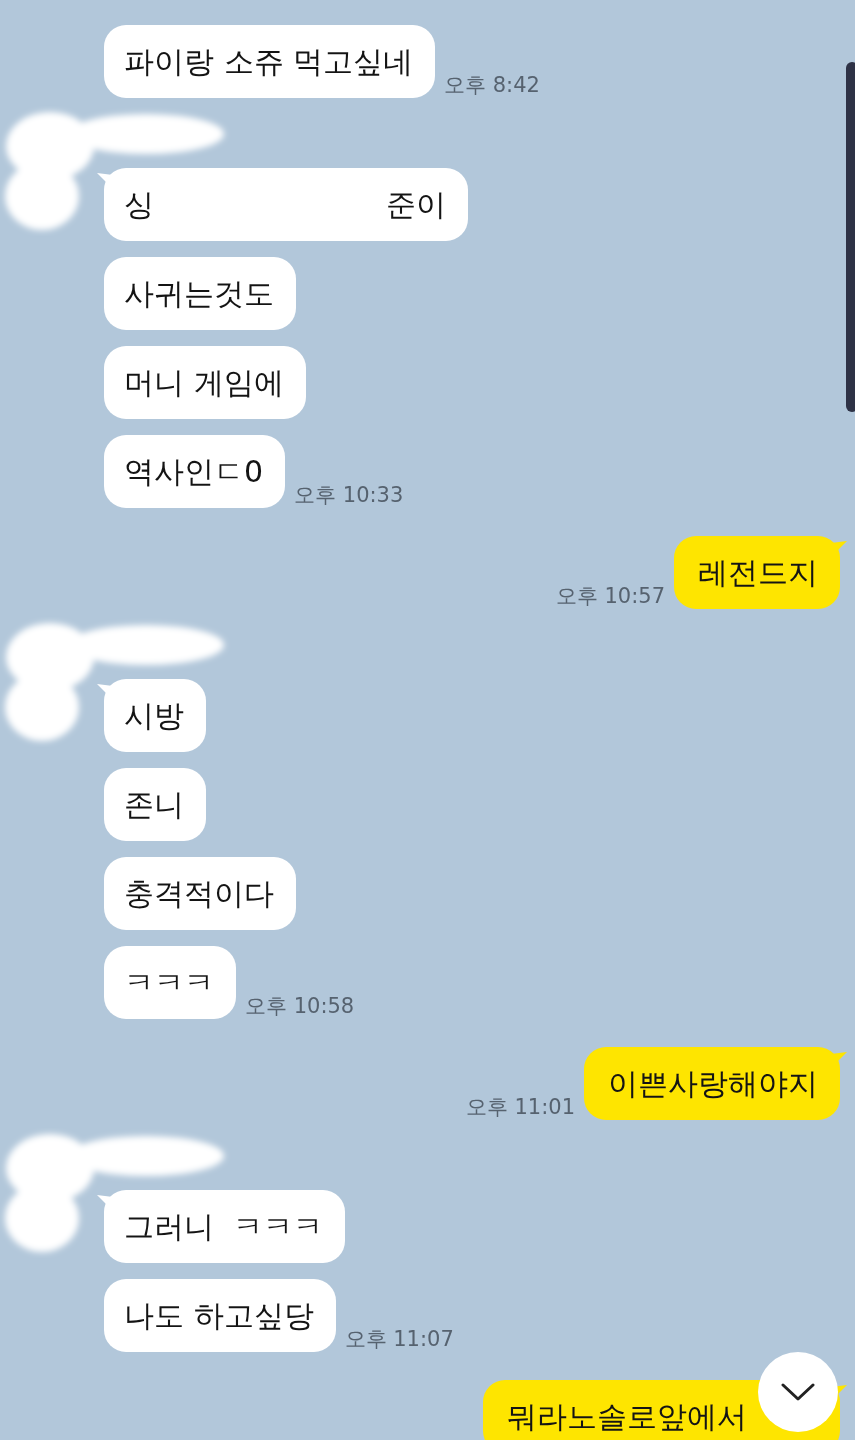 This screenshot has width=855, height=1440. I want to click on message-time: 오후 8:42, so click(492, 85).